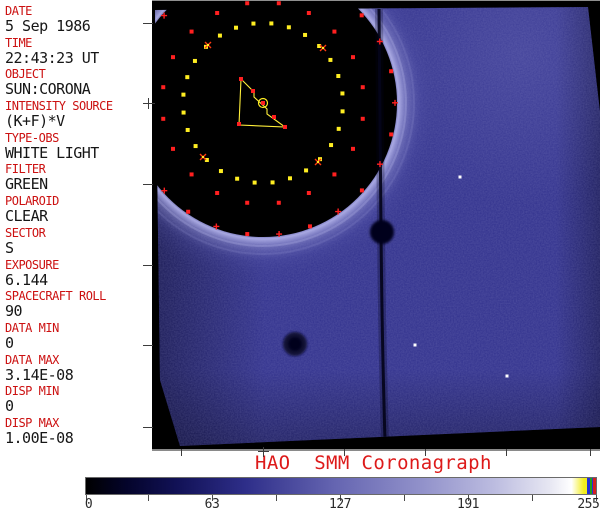  I want to click on metadata-value: 3.14E-08, so click(39, 374).